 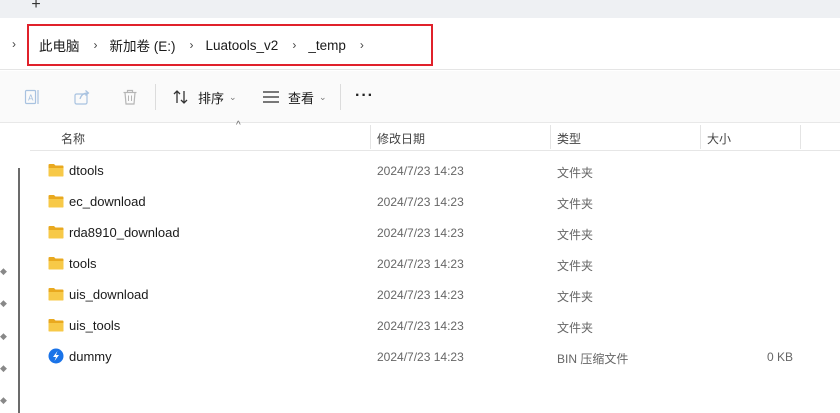 What do you see at coordinates (401, 138) in the screenshot?
I see `column-header-date: 修改日期` at bounding box center [401, 138].